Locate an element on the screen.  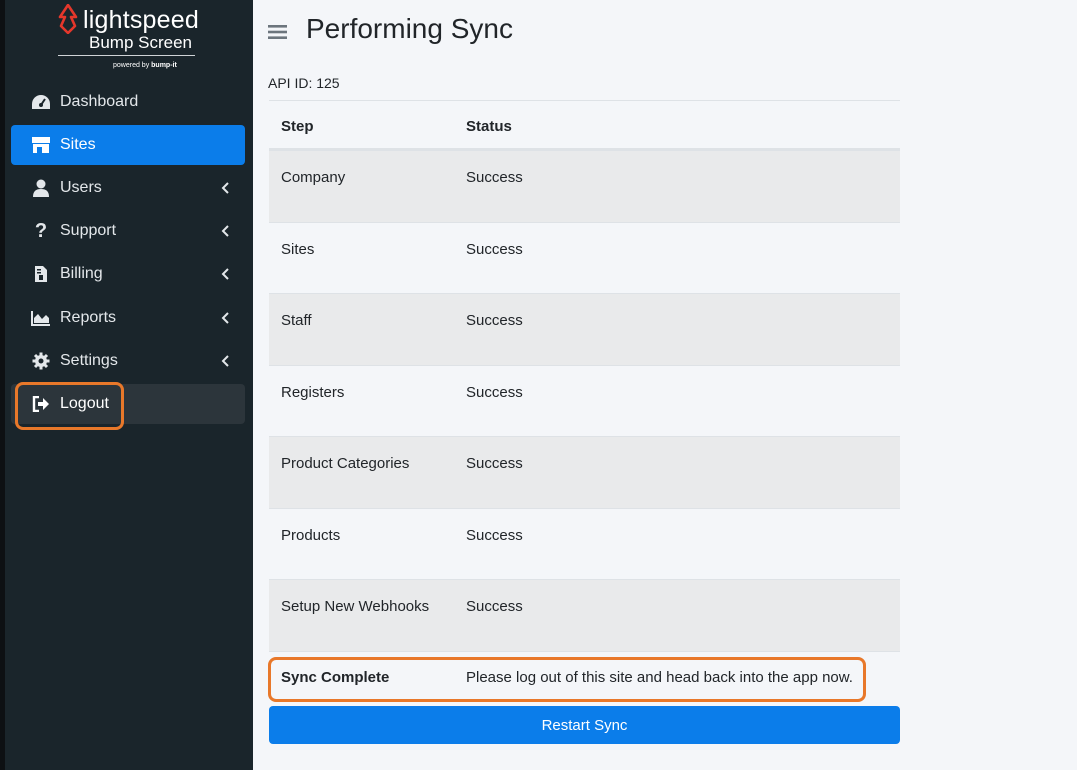
gear-icon is located at coordinates (41, 361).